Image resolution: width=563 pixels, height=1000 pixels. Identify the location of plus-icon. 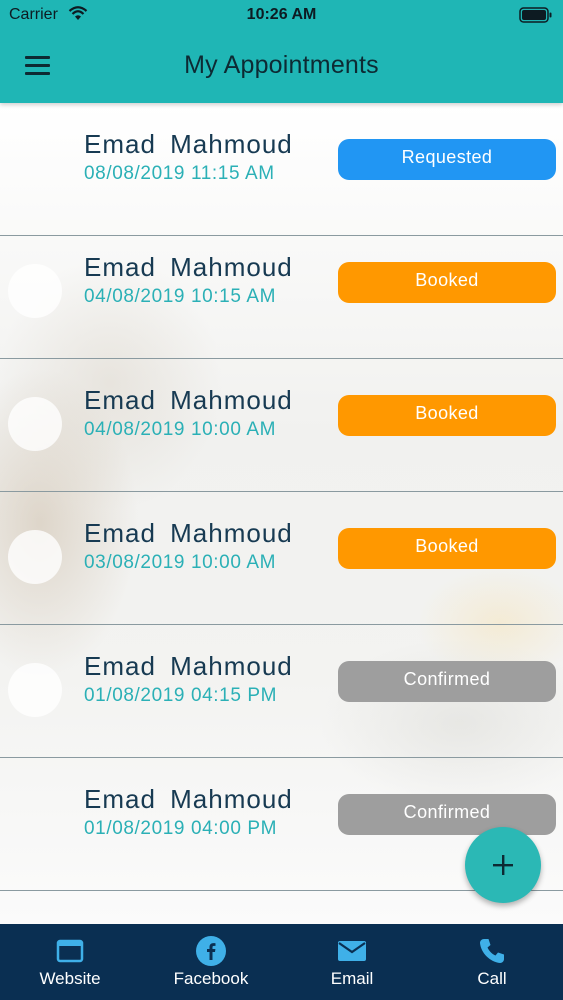
(503, 865).